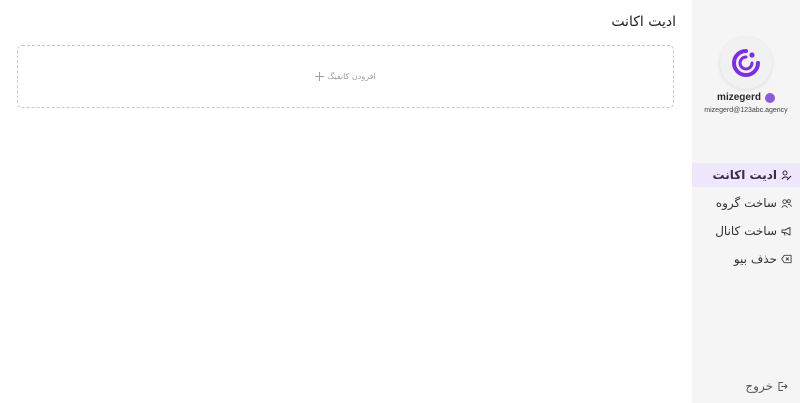 The height and width of the screenshot is (403, 800). Describe the element at coordinates (786, 259) in the screenshot. I see `delete-tag-icon` at that location.